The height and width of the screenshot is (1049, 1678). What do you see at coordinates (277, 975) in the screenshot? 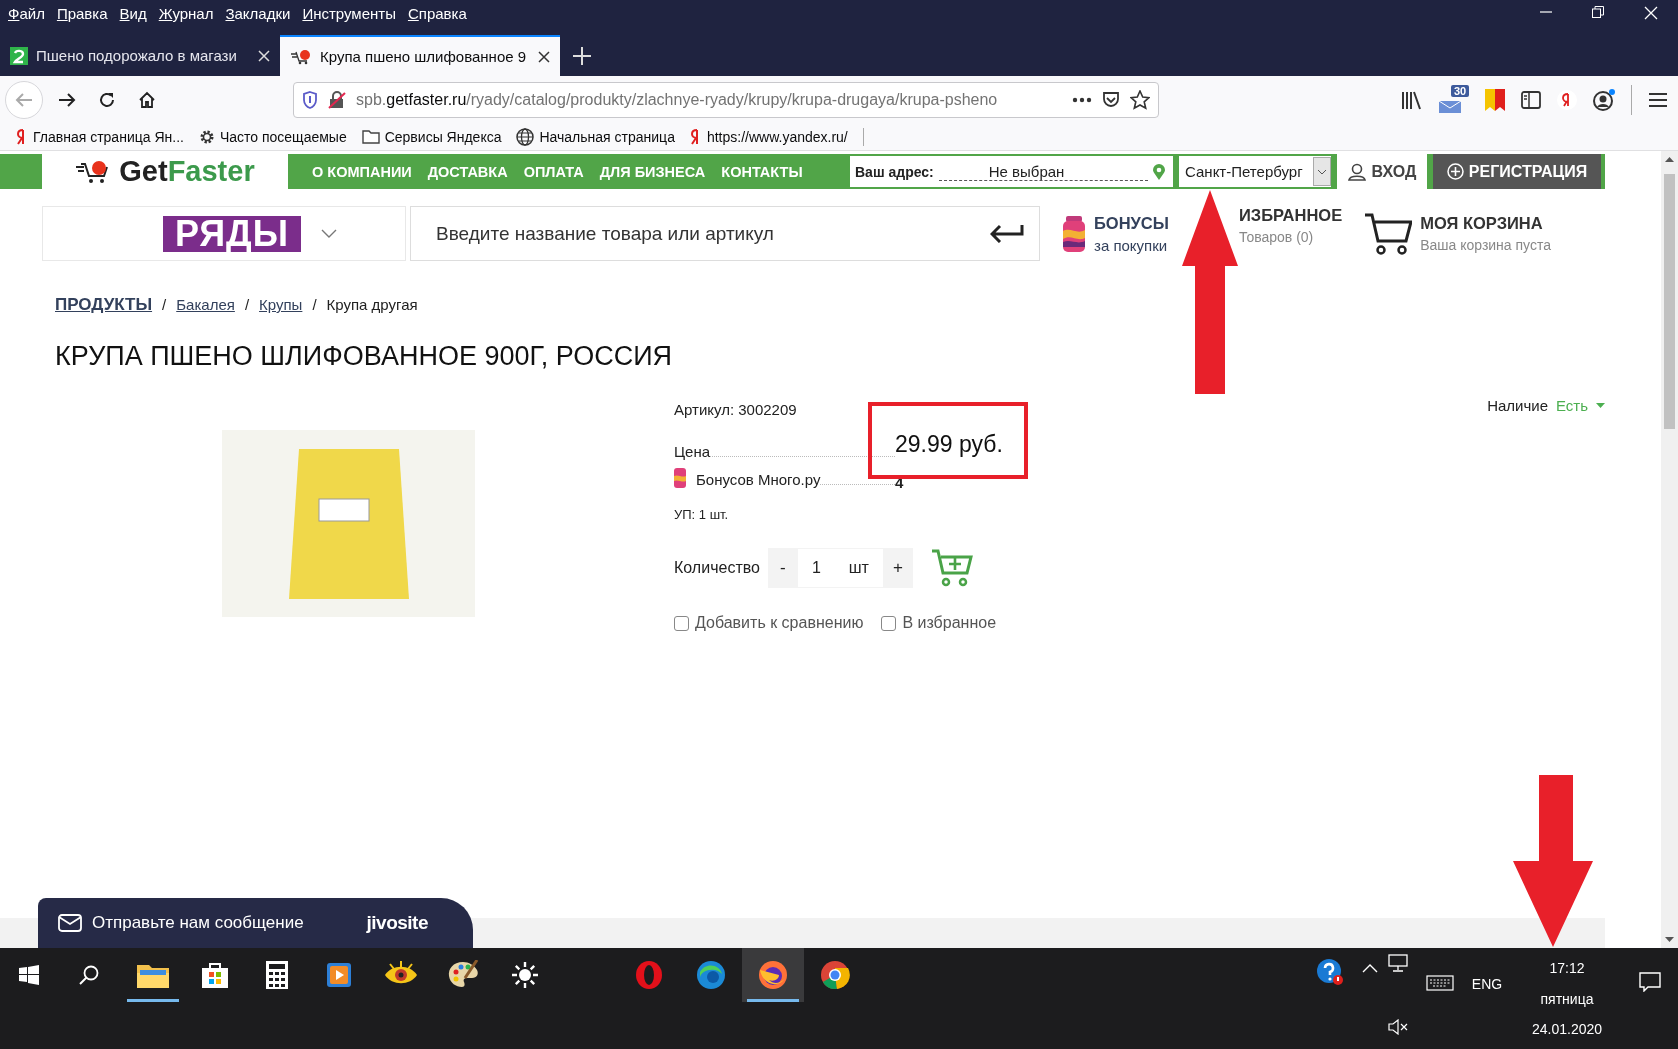
I see `calculator-icon` at bounding box center [277, 975].